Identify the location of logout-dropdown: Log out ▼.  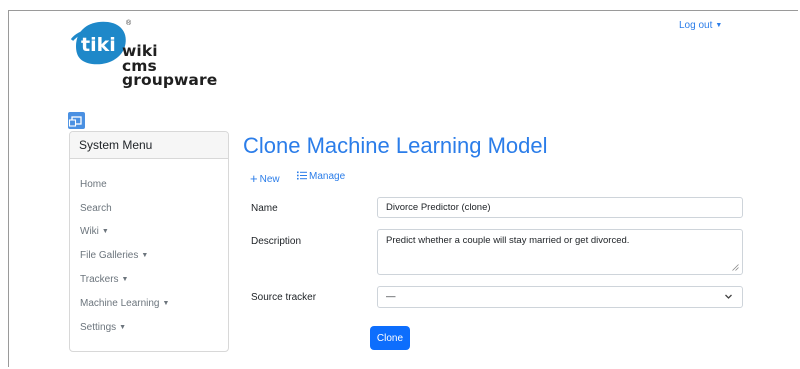
(700, 25).